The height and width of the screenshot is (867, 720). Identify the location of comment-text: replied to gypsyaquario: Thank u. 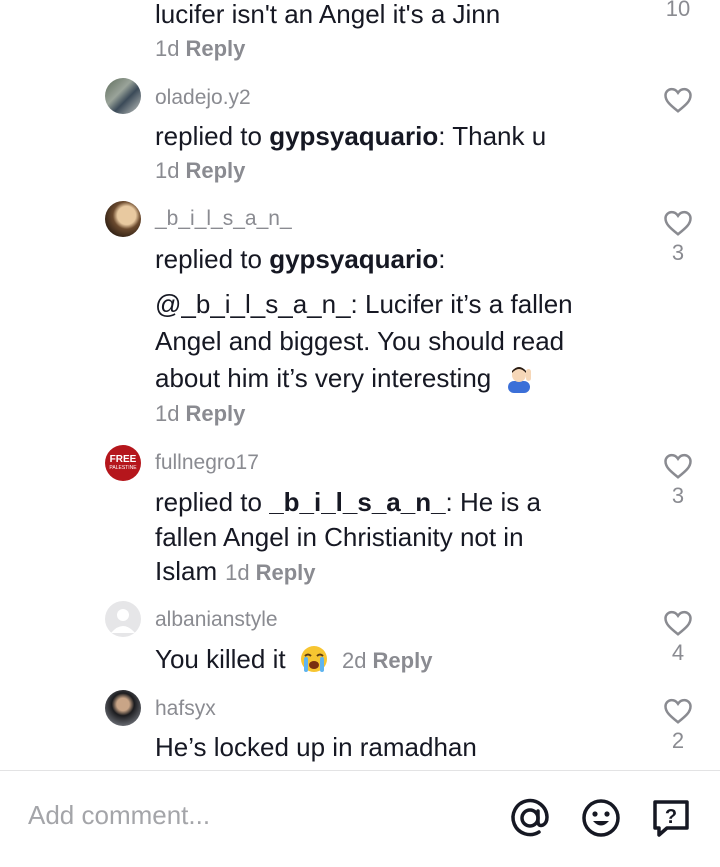
(351, 136).